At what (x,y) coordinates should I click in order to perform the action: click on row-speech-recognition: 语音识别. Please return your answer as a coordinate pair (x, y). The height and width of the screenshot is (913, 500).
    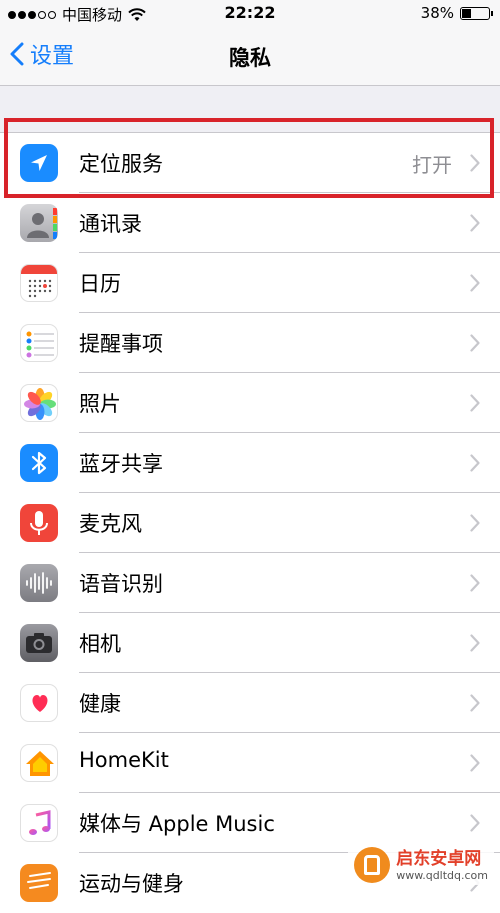
    Looking at the image, I should click on (250, 583).